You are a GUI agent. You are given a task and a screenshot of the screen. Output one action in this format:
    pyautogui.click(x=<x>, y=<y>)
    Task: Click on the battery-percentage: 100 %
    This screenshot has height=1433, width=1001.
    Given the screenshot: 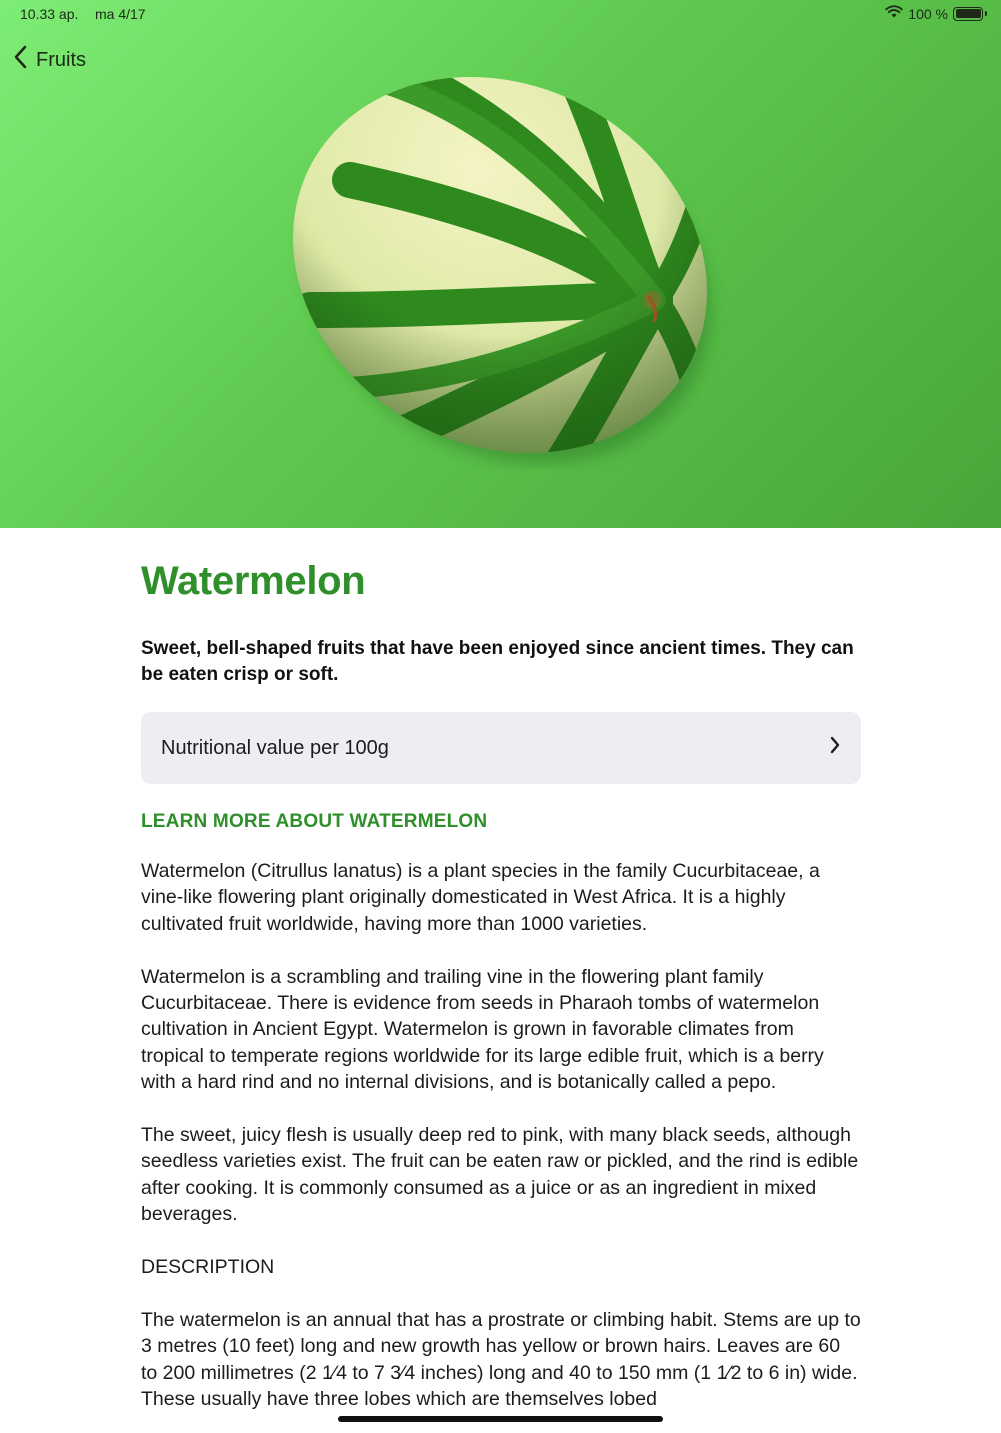 What is the action you would take?
    pyautogui.click(x=928, y=13)
    